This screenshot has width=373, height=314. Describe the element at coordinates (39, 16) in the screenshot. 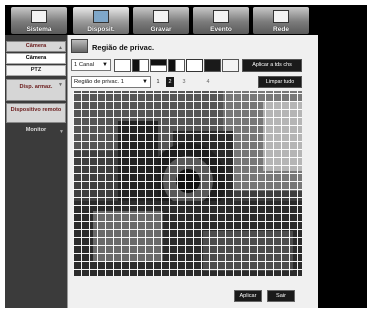

I see `monitor-icon` at that location.